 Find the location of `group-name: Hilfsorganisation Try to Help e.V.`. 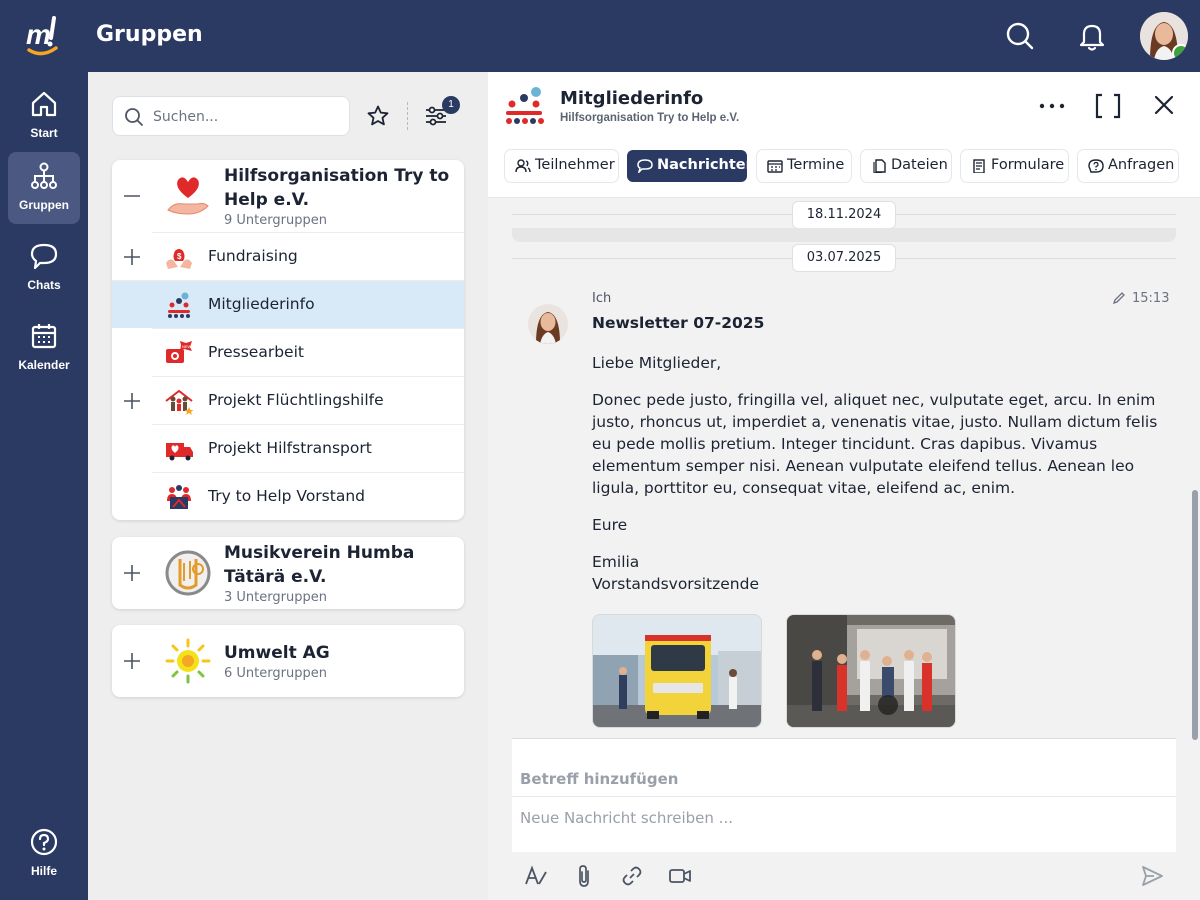

group-name: Hilfsorganisation Try to Help e.V. is located at coordinates (337, 188).